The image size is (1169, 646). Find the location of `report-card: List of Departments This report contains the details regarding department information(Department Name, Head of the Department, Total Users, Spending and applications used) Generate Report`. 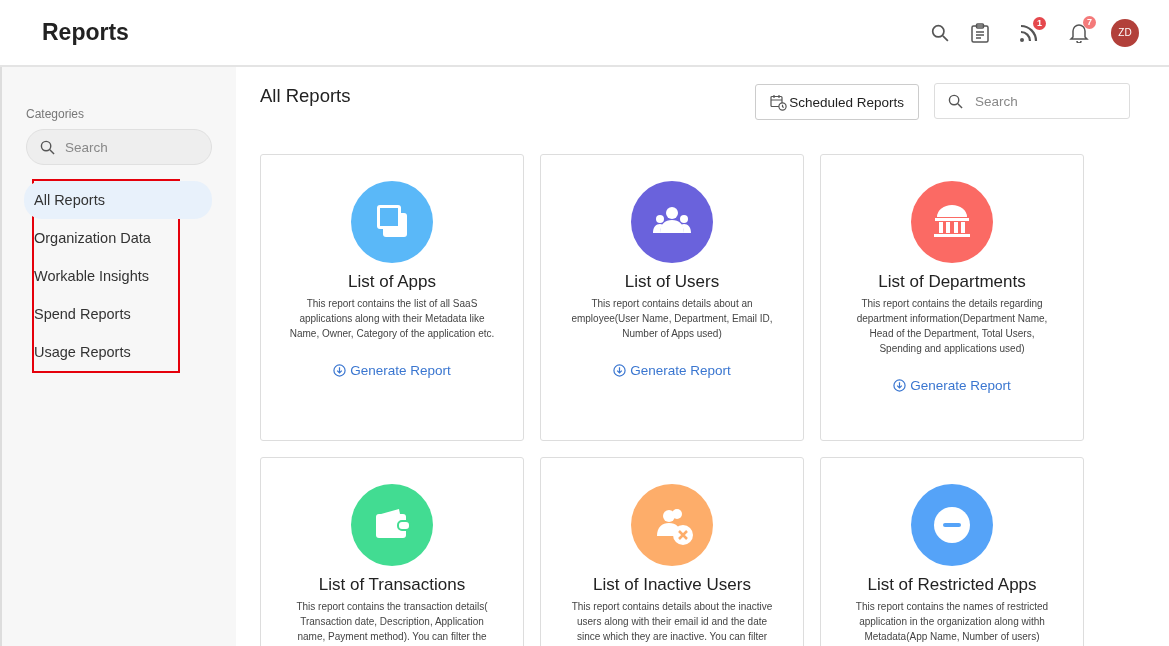

report-card: List of Departments This report contains the details regarding department information(Department Name, Head of the Department, Total Users, Spending and applications used) Generate Report is located at coordinates (952, 297).